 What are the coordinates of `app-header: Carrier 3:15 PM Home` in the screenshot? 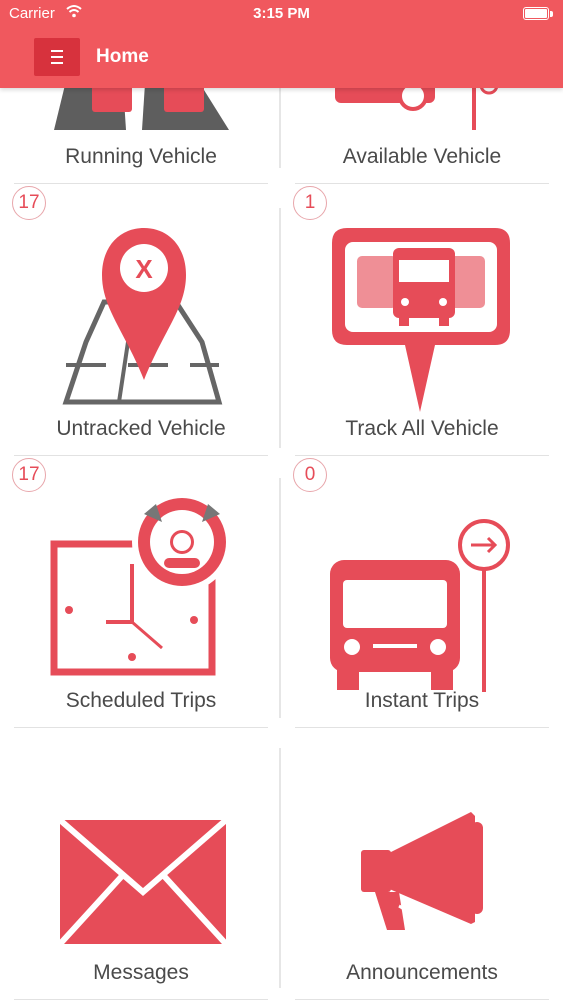 It's located at (281, 44).